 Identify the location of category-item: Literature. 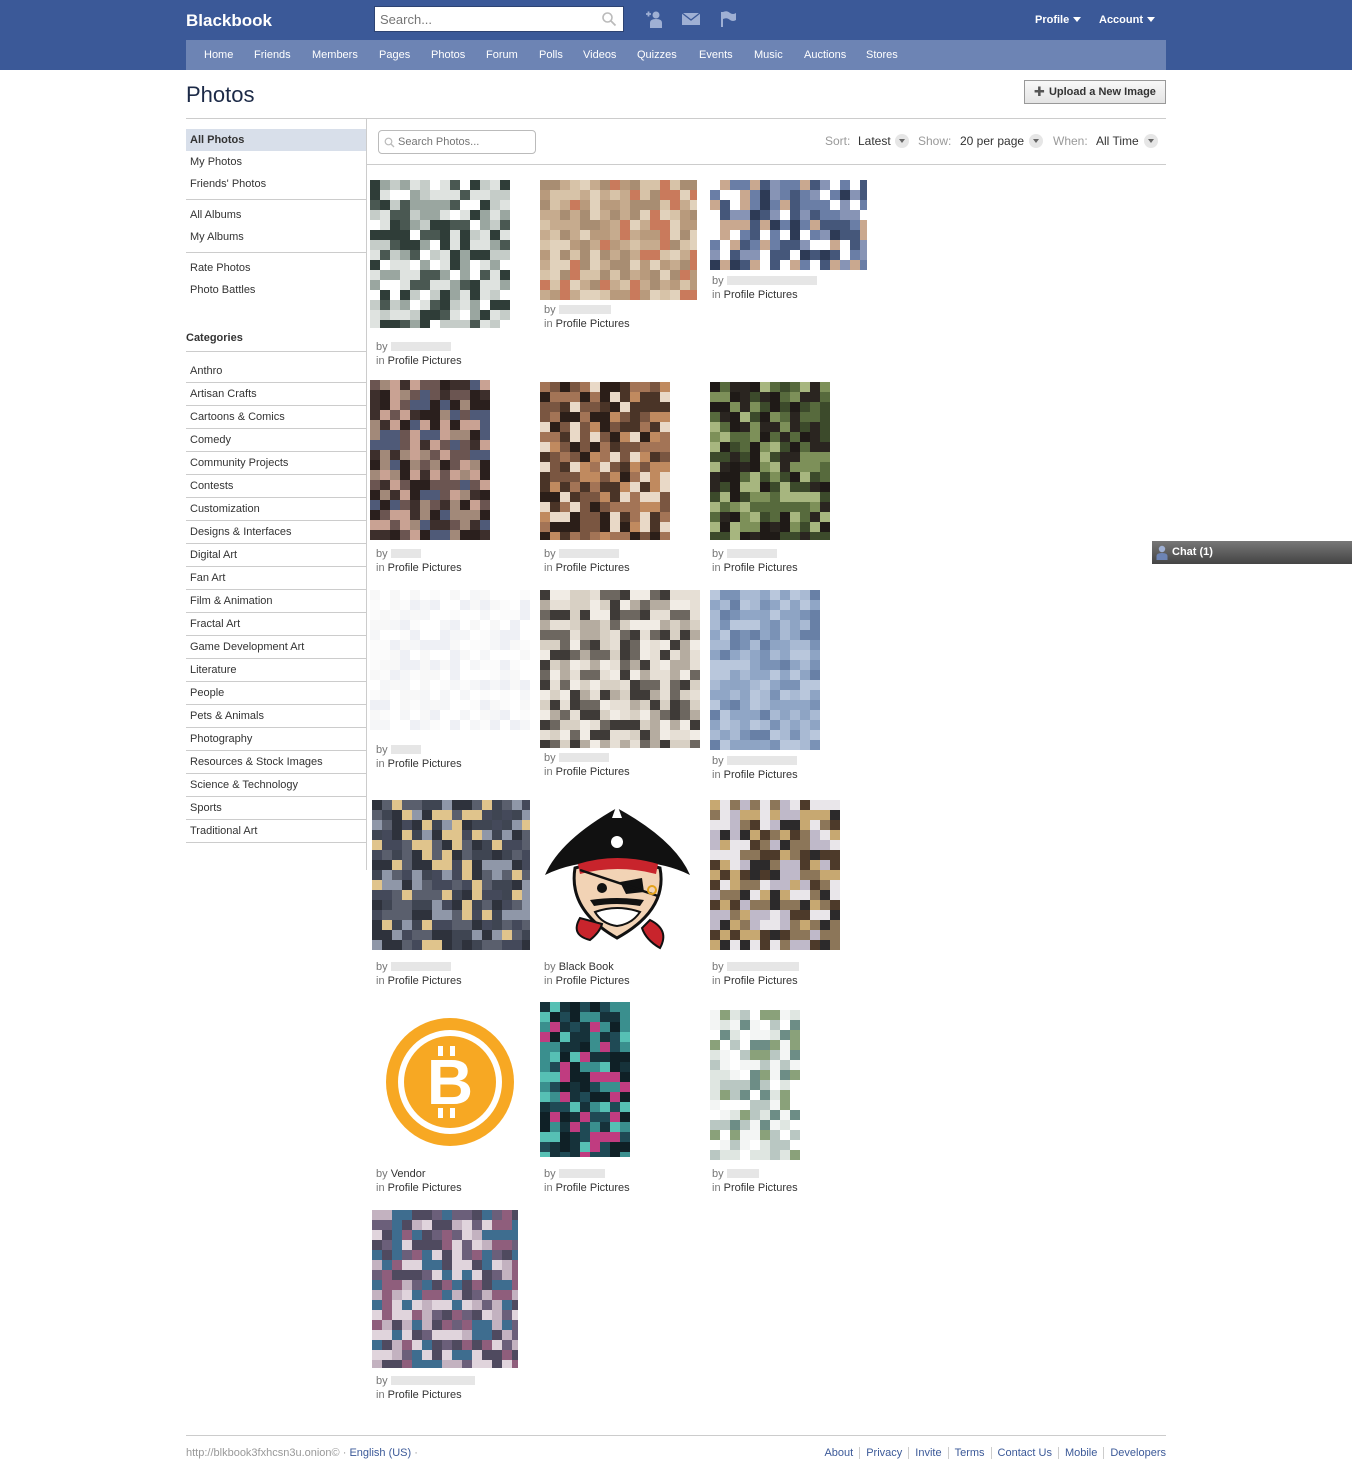
(276, 670).